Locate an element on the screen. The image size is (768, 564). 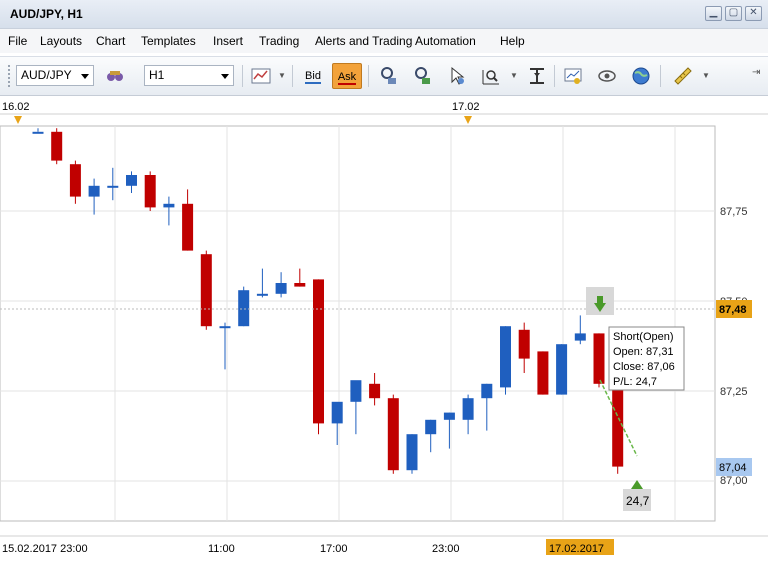
add-indicator-button is located at coordinates (423, 76).